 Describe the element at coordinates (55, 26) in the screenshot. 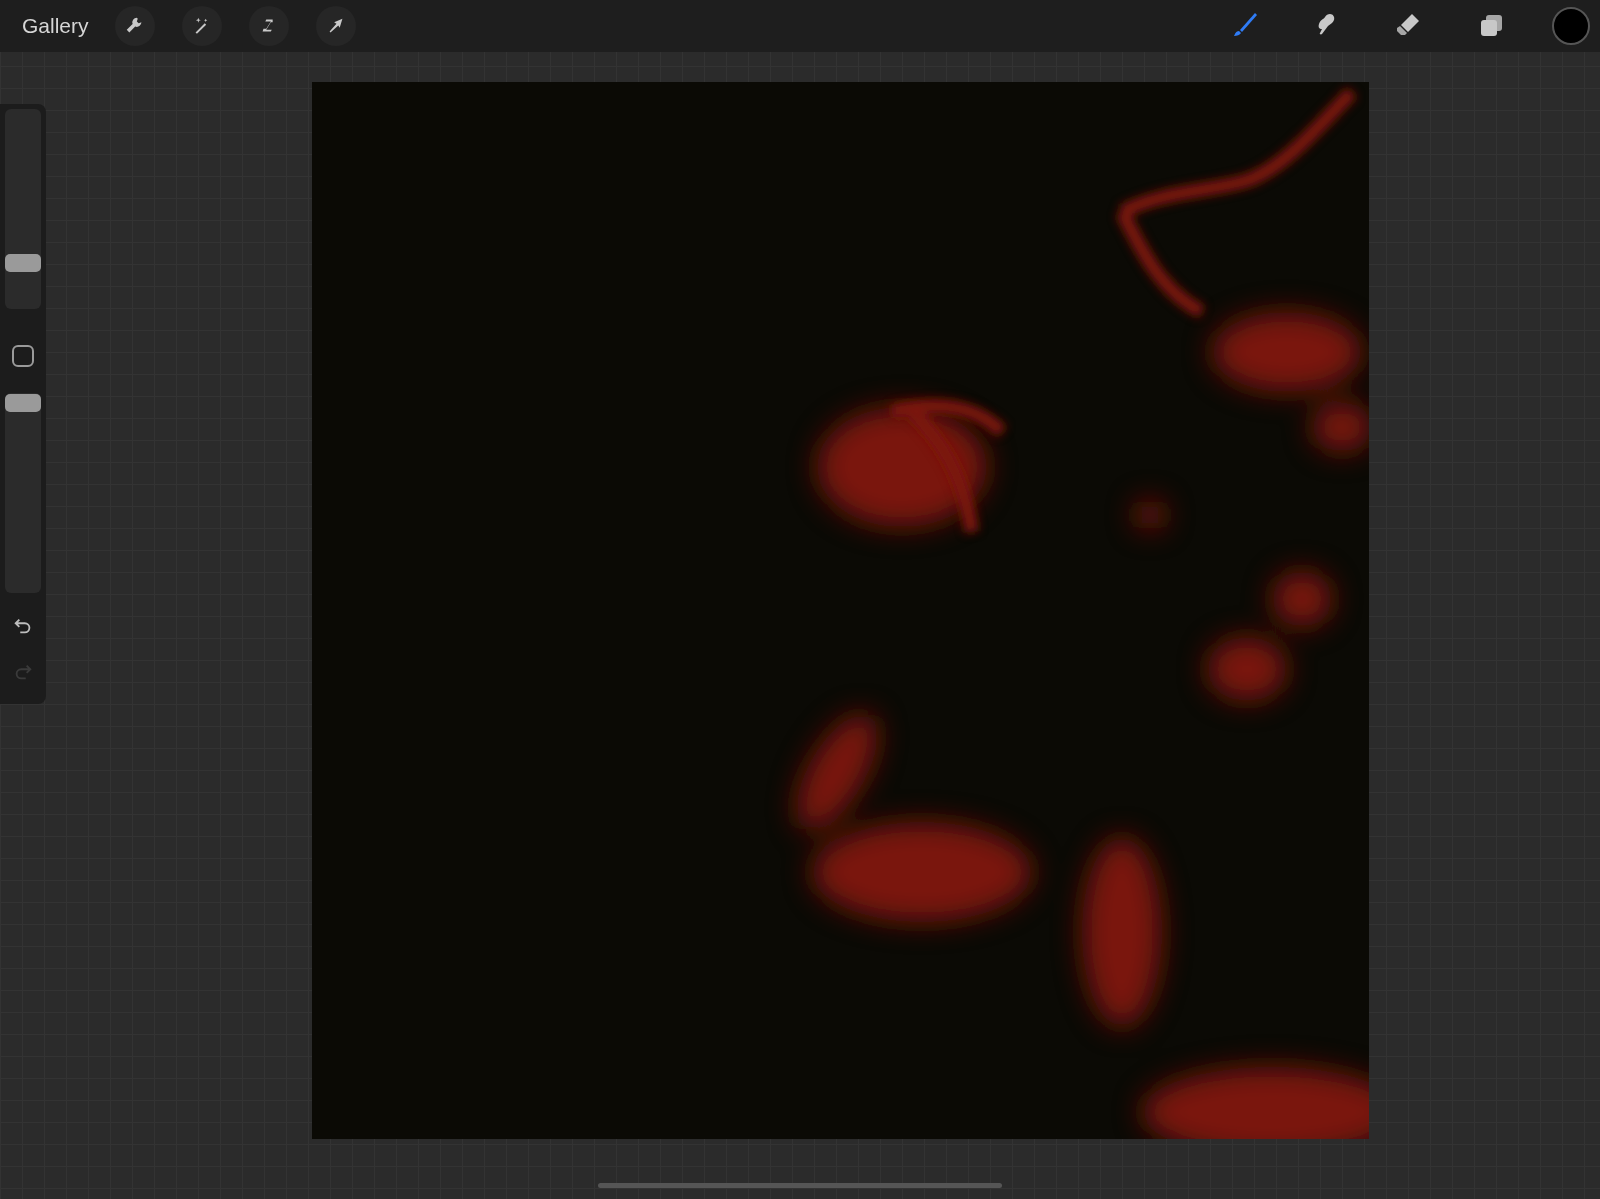

I see `gallery-button: Gallery` at that location.